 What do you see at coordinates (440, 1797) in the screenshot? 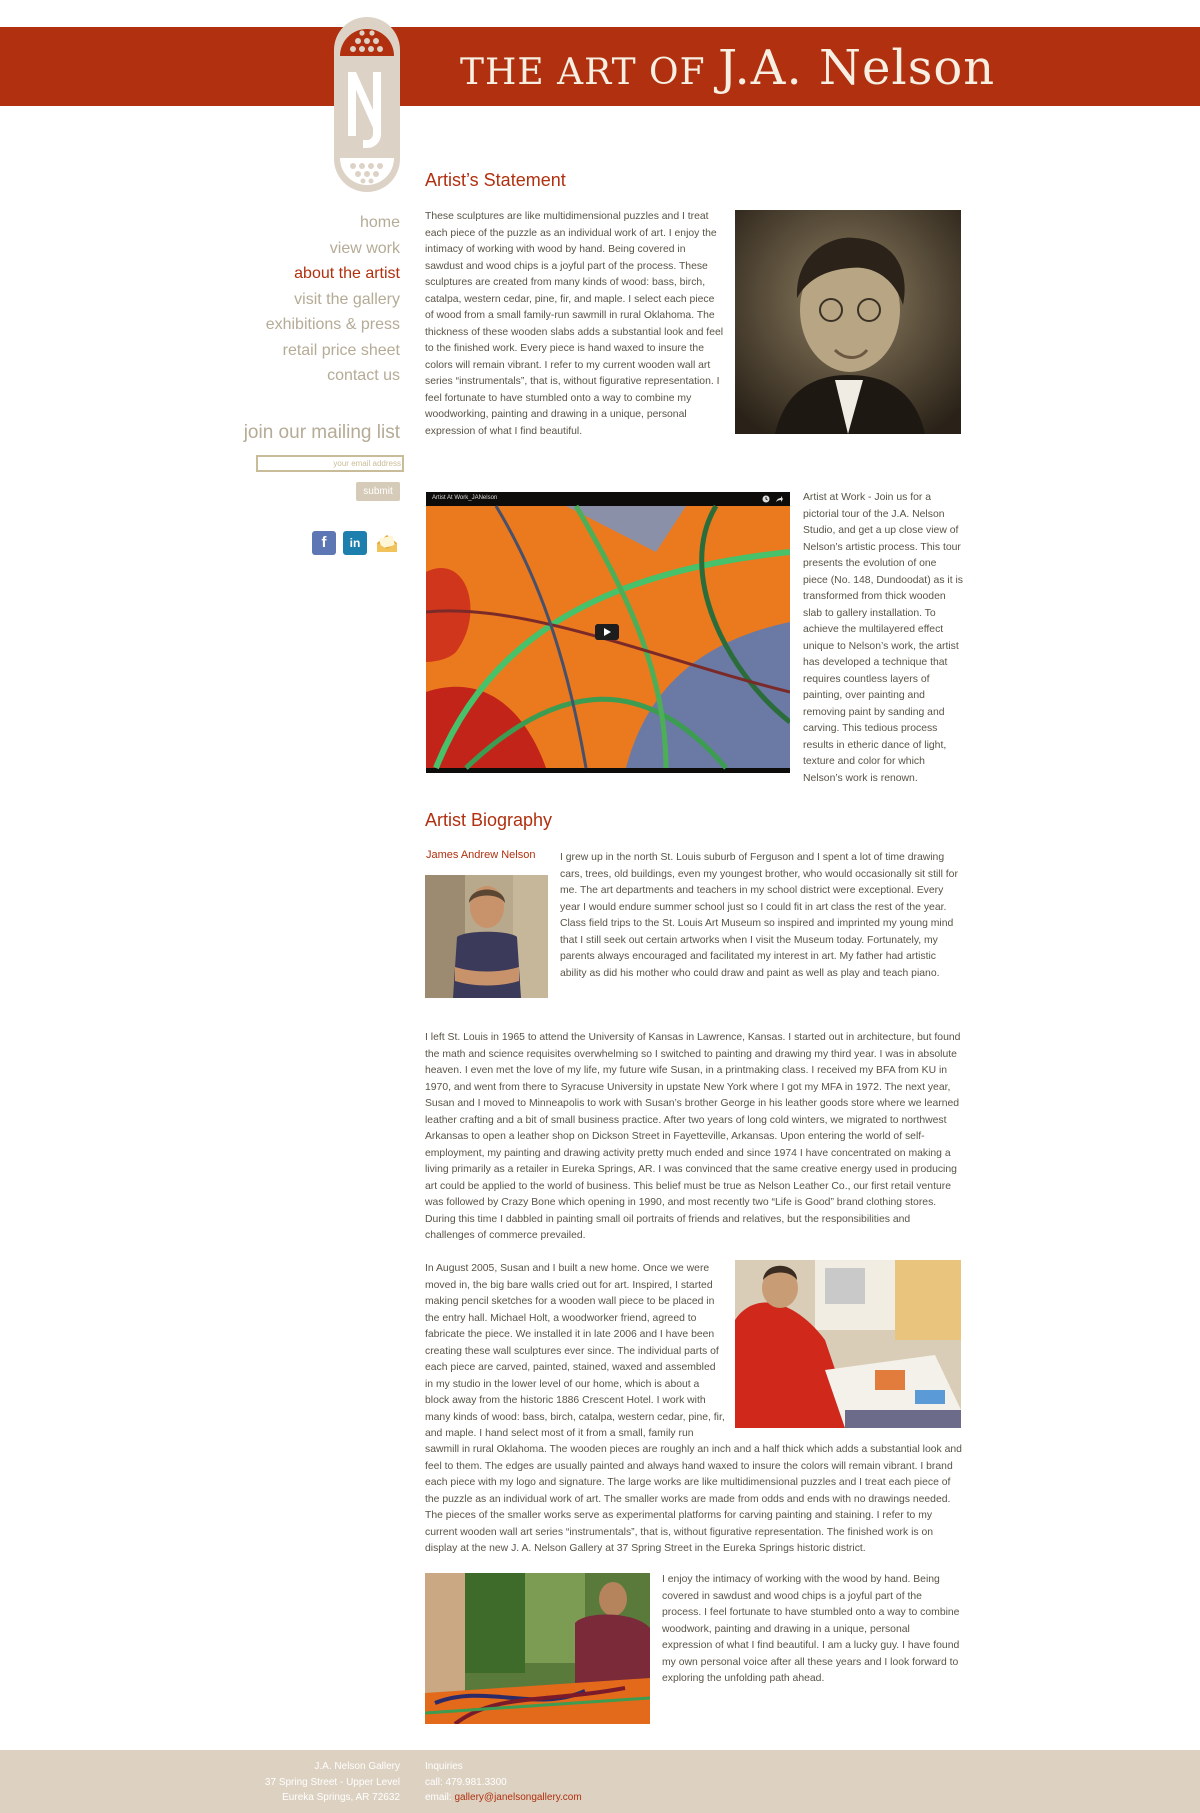
I see `footer-email-label: email:` at bounding box center [440, 1797].